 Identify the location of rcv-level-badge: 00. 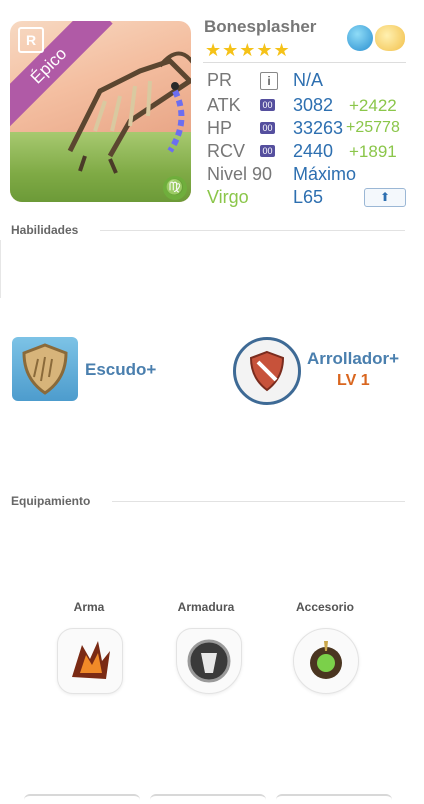
(267, 151).